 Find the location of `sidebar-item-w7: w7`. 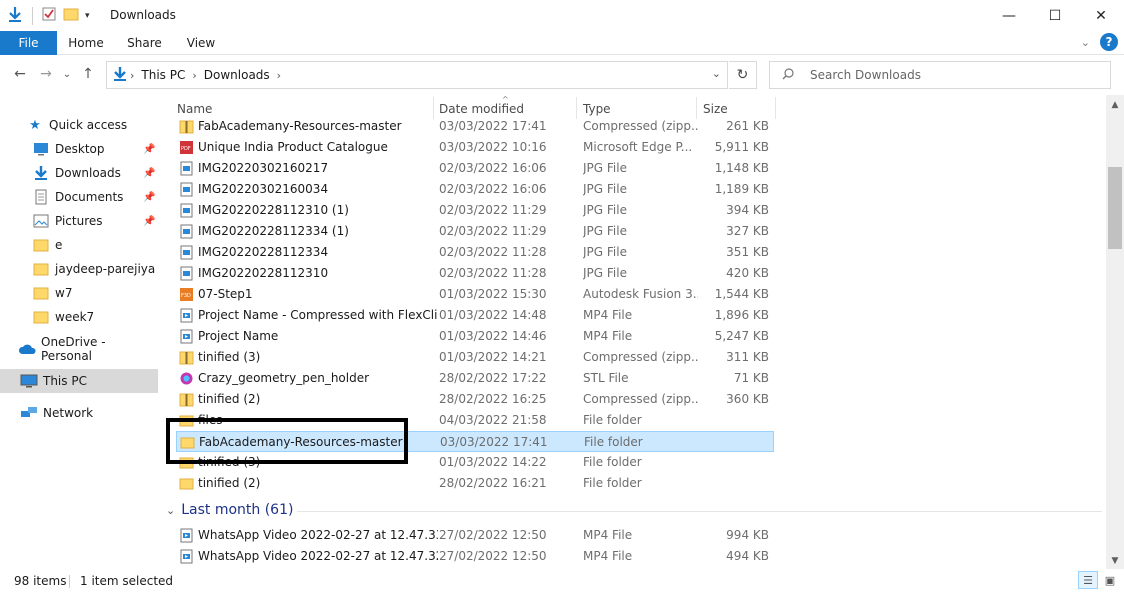

sidebar-item-w7: w7 is located at coordinates (79, 293).